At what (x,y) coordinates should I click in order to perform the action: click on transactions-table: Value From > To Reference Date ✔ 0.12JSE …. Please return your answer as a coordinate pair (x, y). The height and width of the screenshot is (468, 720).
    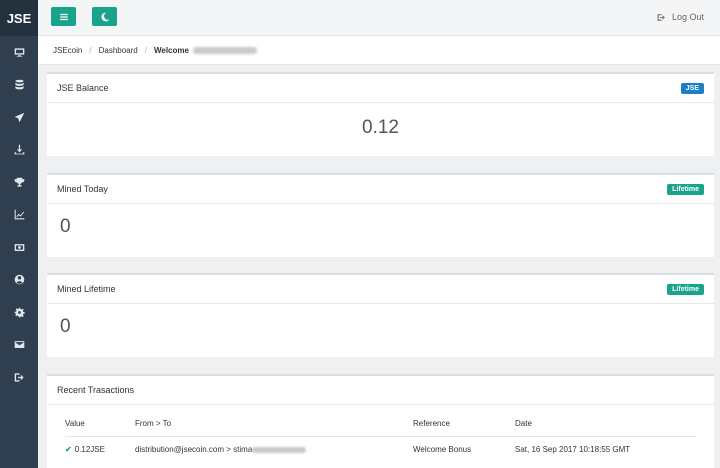
    Looking at the image, I should click on (380, 433).